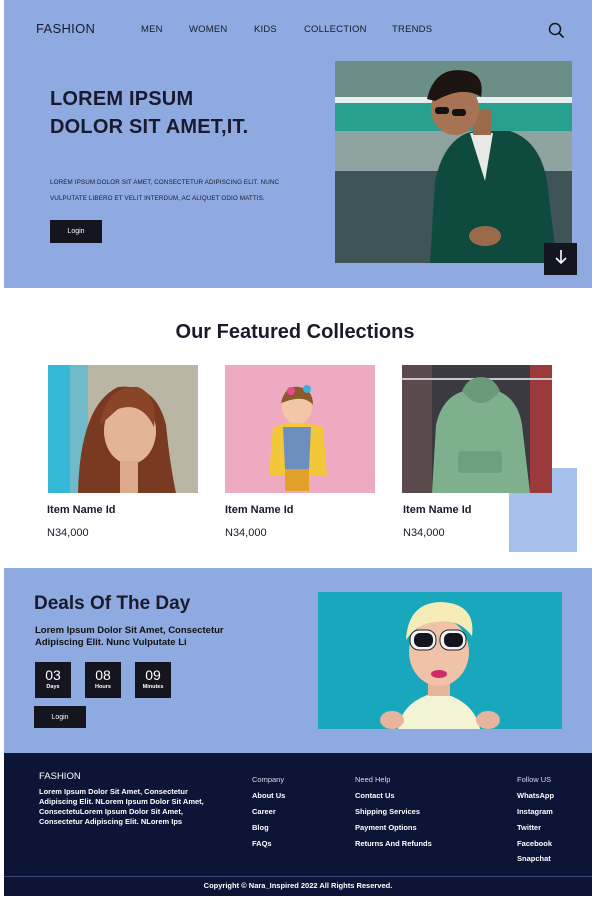 This screenshot has width=596, height=902. I want to click on footer-help-heading: Need Help, so click(373, 779).